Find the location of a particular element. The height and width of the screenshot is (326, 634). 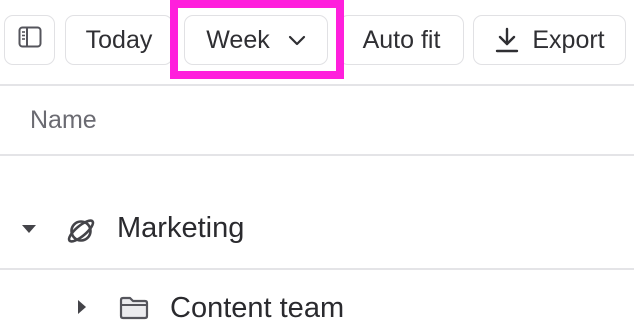

row-label-content-team: Content team is located at coordinates (257, 308).